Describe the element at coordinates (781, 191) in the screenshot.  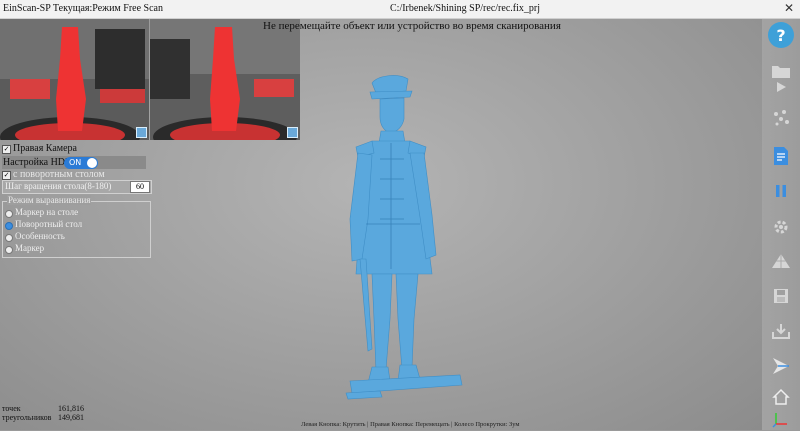
I see `pause-icon` at that location.